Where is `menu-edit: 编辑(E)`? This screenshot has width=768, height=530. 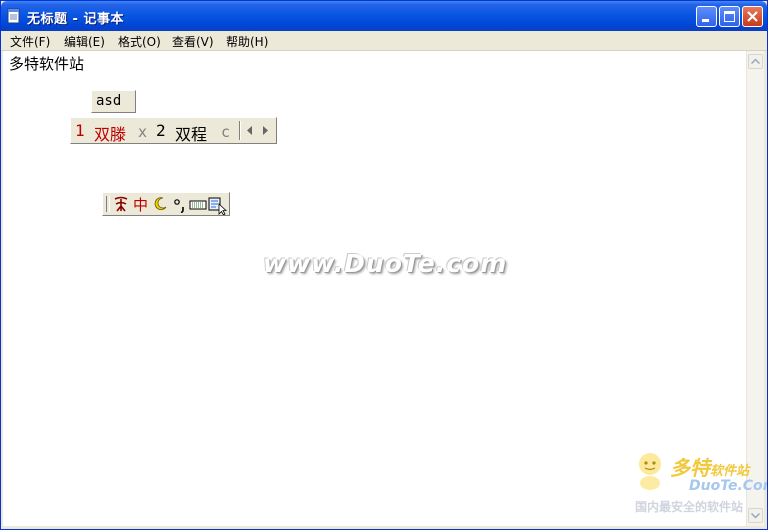 menu-edit: 编辑(E) is located at coordinates (84, 41).